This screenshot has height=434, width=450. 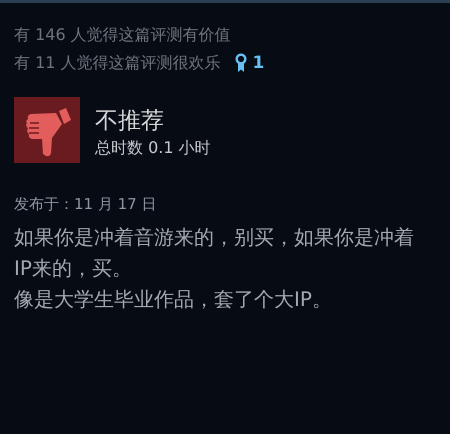 What do you see at coordinates (240, 63) in the screenshot?
I see `award-ribbon-icon` at bounding box center [240, 63].